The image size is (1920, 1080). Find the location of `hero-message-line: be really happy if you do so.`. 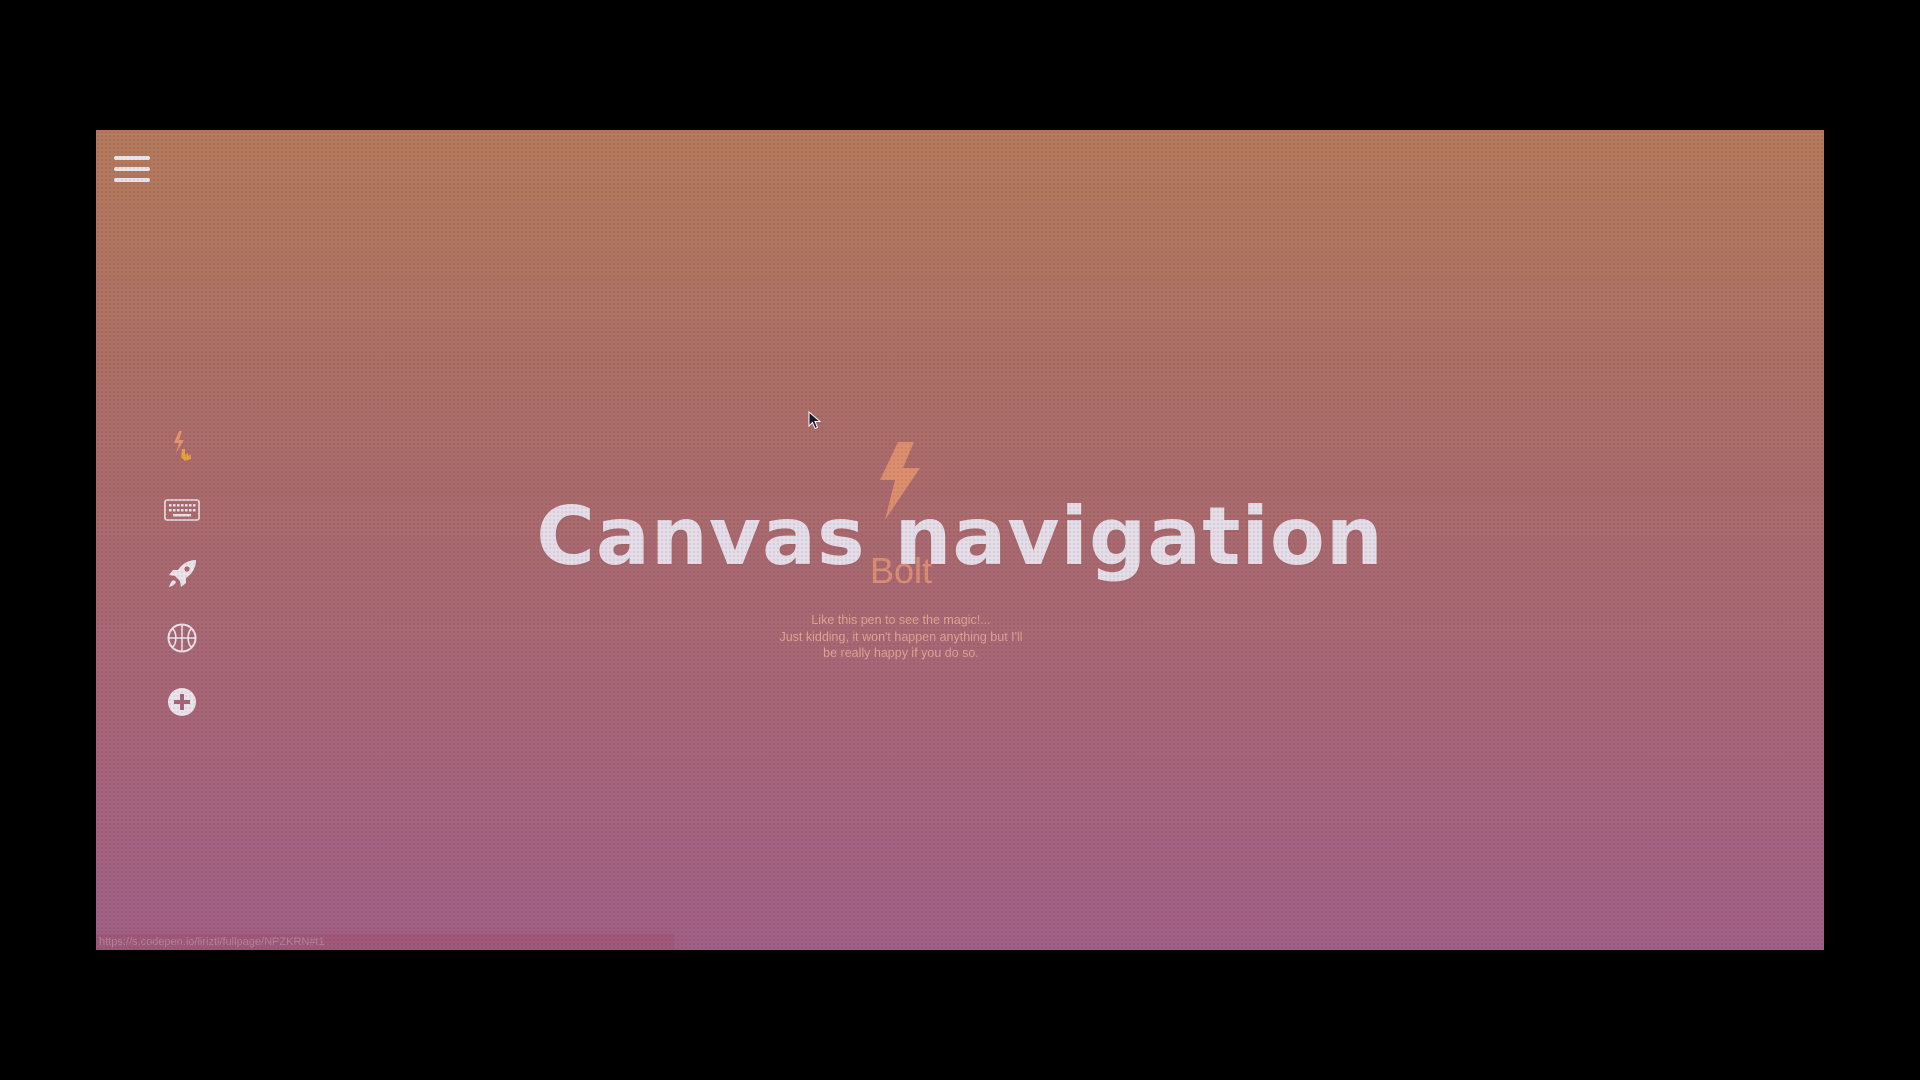

hero-message-line: be really happy if you do so. is located at coordinates (901, 653).